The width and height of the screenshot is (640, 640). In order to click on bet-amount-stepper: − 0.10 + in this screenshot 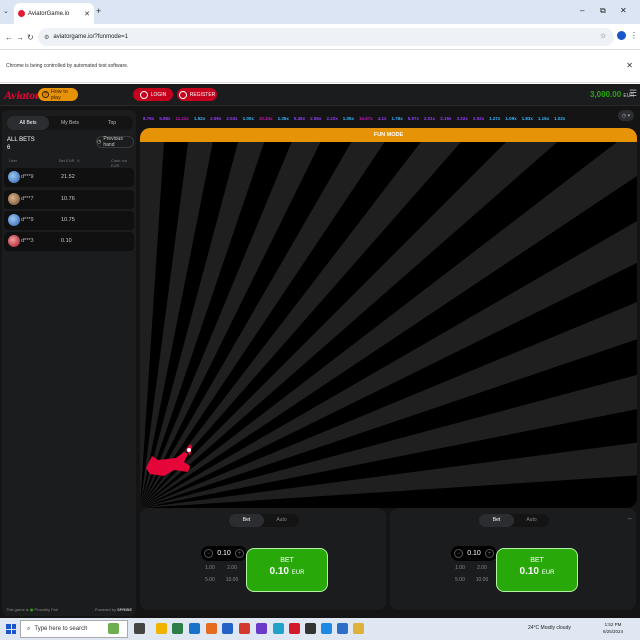, I will do `click(474, 553)`.